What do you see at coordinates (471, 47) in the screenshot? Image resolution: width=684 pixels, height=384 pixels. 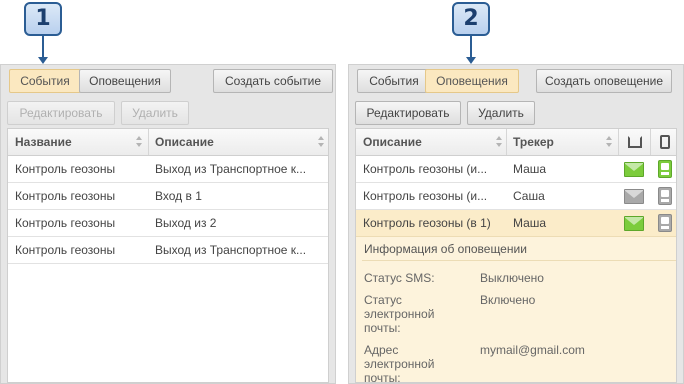 I see `callout-2-arrow` at bounding box center [471, 47].